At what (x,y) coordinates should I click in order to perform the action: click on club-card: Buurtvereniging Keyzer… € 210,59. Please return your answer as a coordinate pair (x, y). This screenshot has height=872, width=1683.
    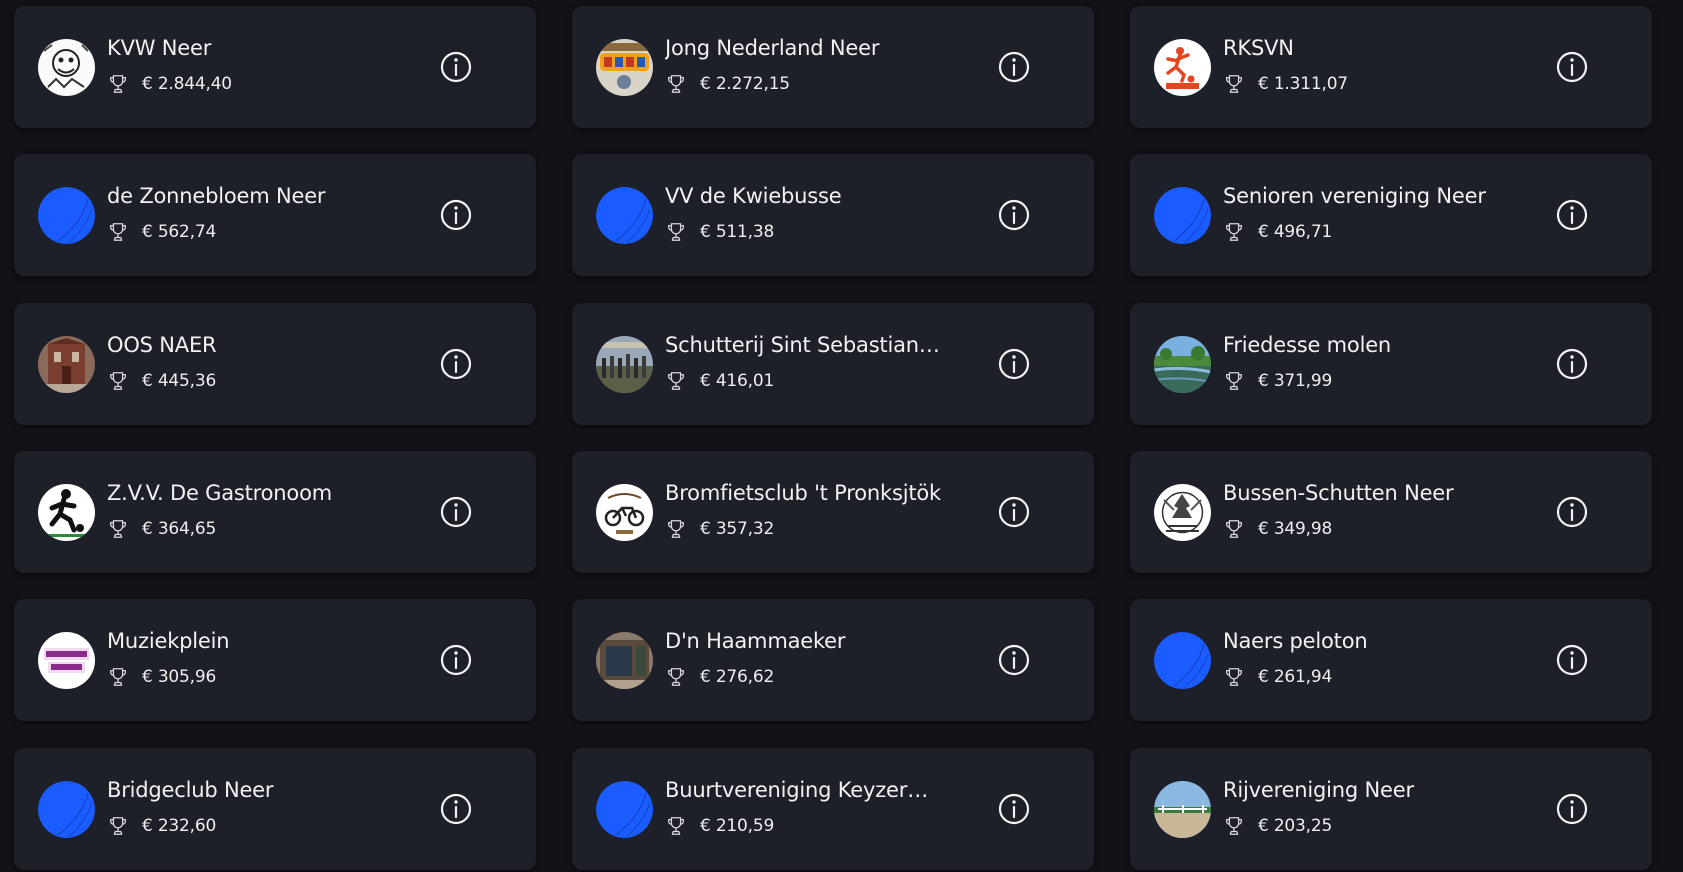
    Looking at the image, I should click on (833, 808).